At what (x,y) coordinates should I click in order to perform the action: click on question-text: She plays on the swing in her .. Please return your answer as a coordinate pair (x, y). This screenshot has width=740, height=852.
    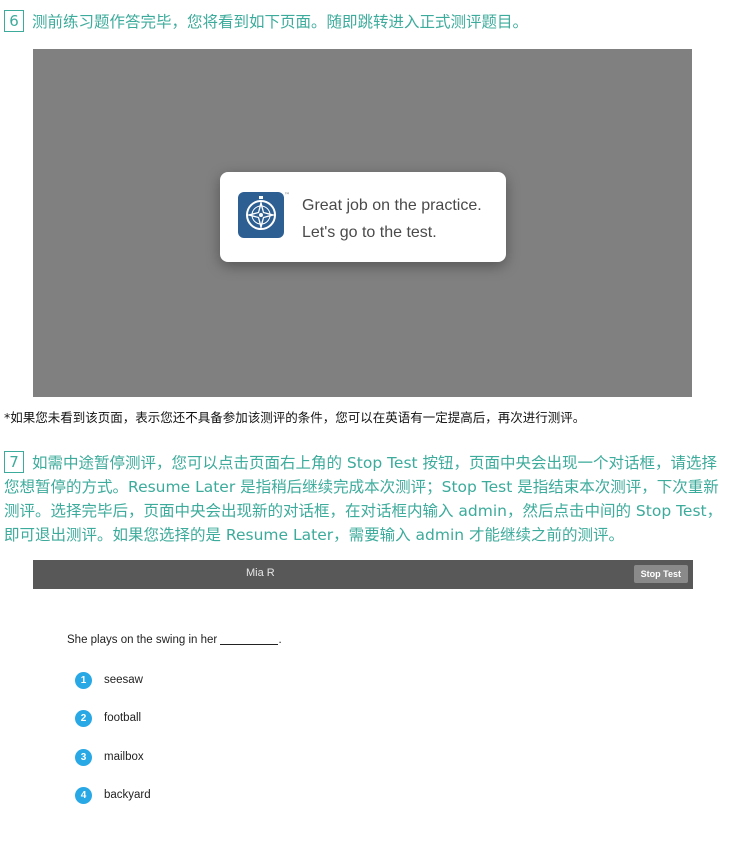
    Looking at the image, I should click on (174, 640).